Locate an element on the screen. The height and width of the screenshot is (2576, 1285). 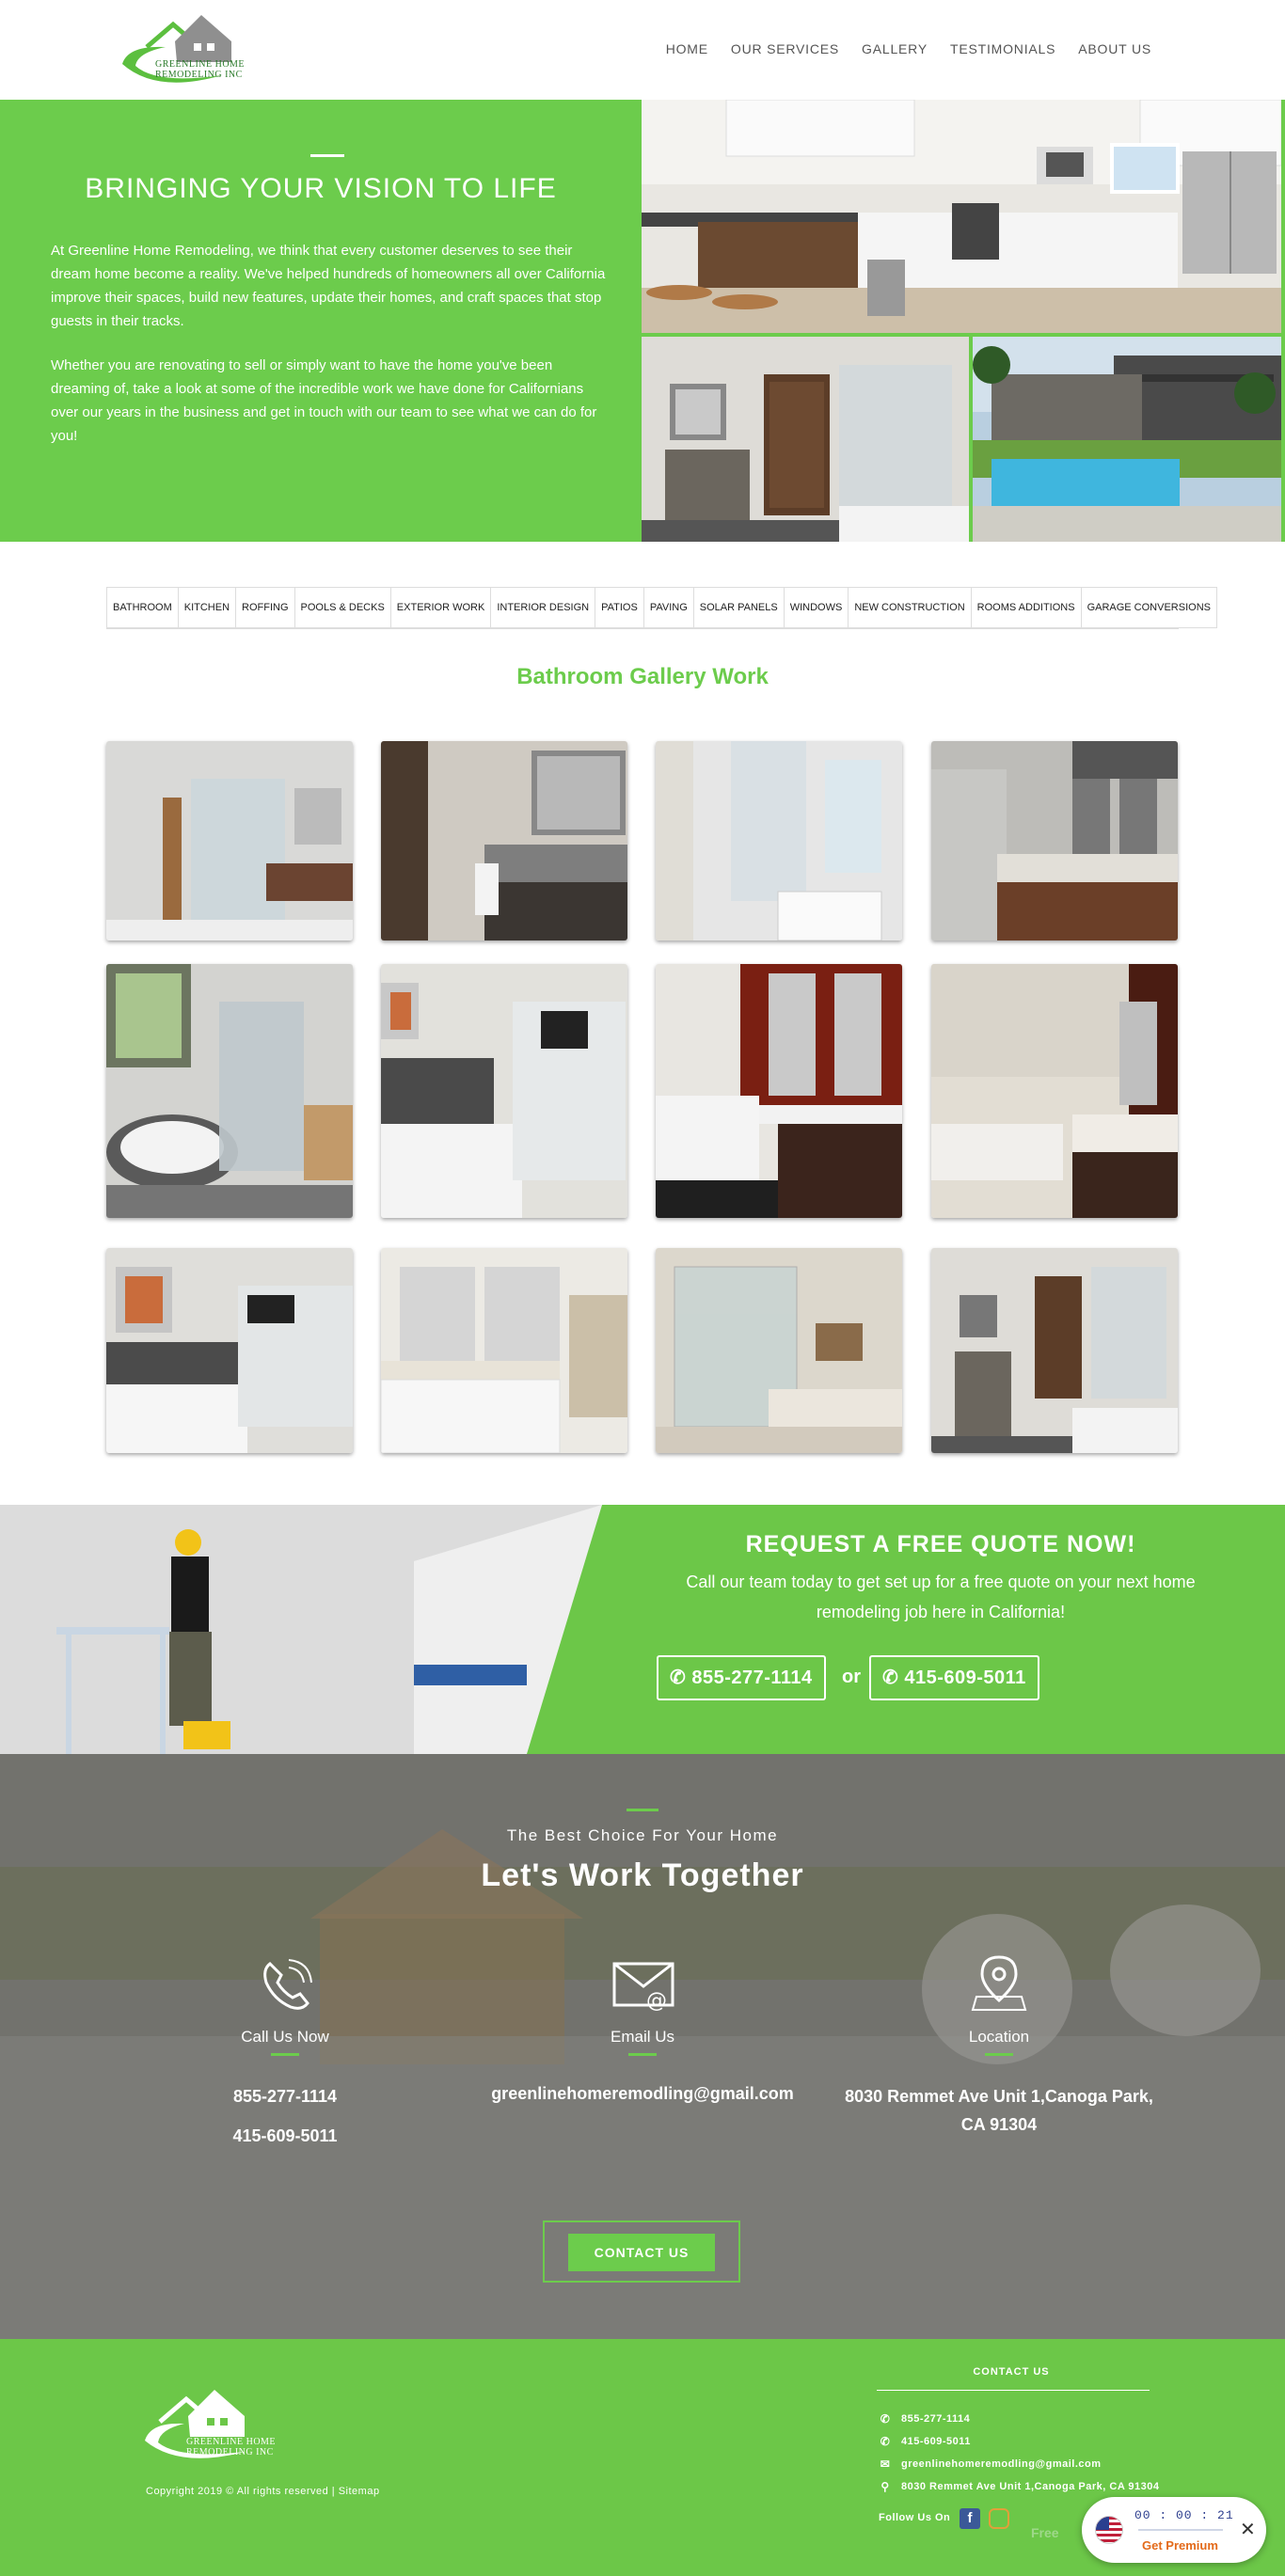
nav-our-services: OUR SERVICES is located at coordinates (785, 48).